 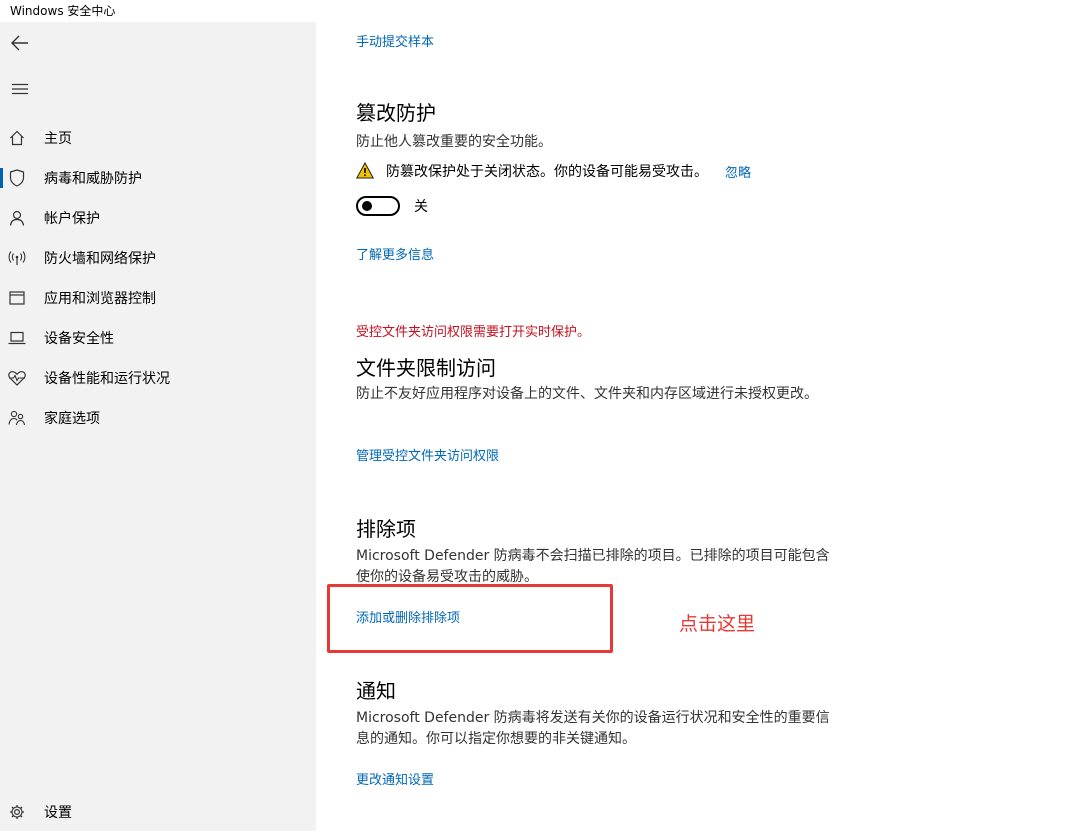 What do you see at coordinates (17, 418) in the screenshot?
I see `family-icon` at bounding box center [17, 418].